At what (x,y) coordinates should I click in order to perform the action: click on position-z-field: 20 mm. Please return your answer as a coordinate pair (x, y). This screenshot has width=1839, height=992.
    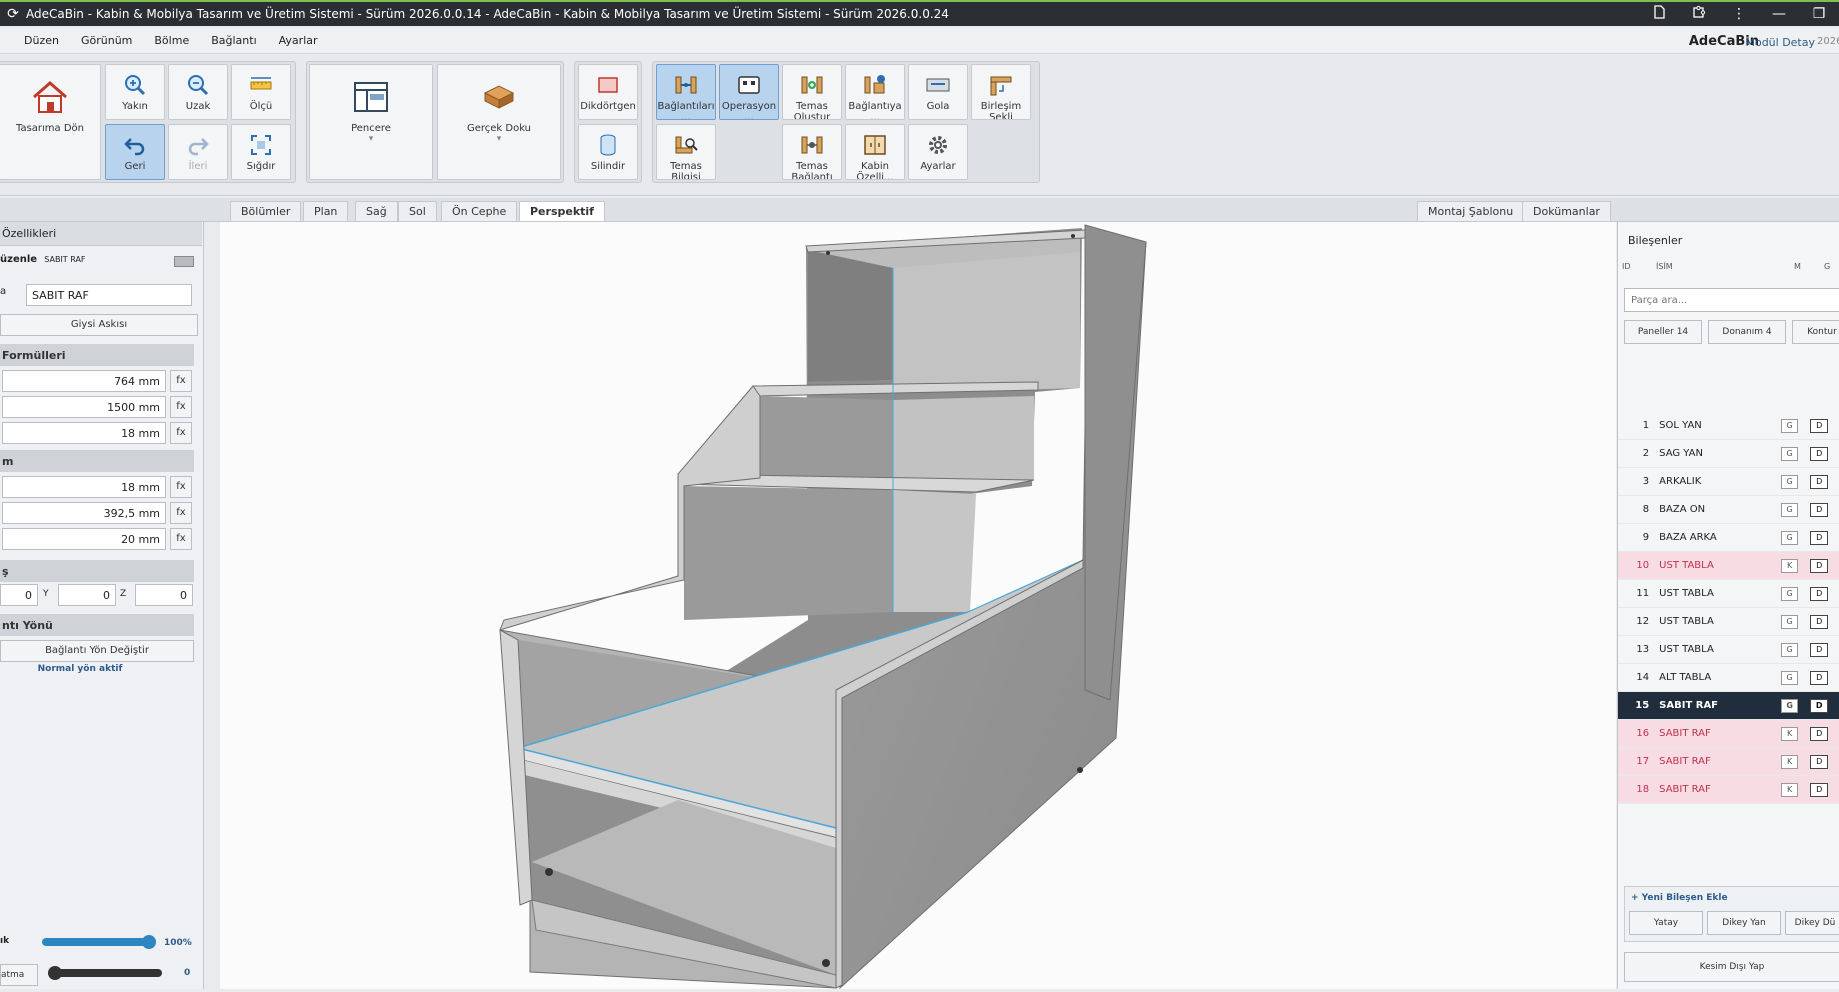
    Looking at the image, I should click on (84, 539).